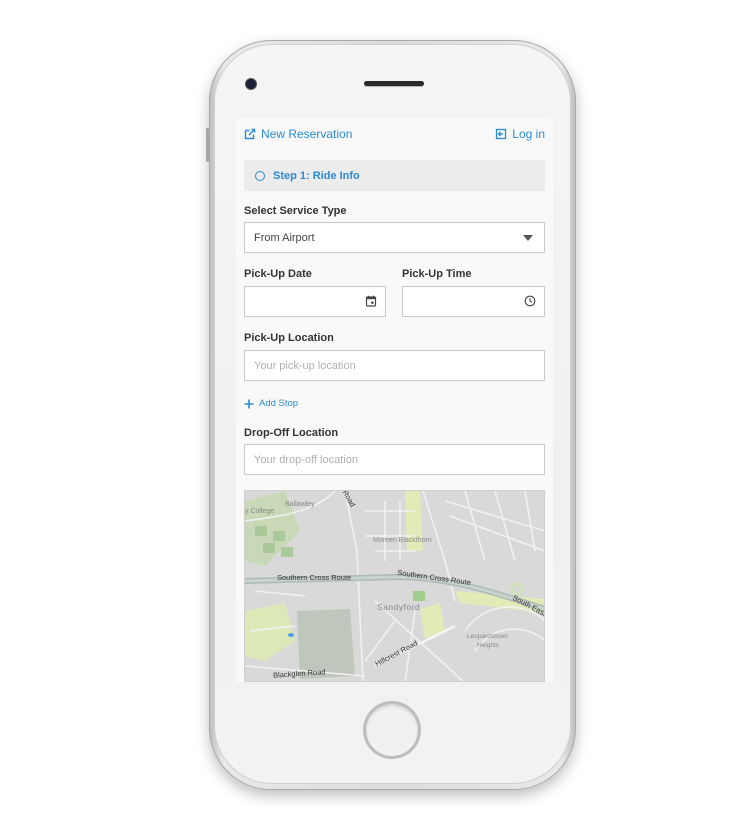 The image size is (754, 836). Describe the element at coordinates (295, 211) in the screenshot. I see `service-type-label: Select Service Type` at that location.